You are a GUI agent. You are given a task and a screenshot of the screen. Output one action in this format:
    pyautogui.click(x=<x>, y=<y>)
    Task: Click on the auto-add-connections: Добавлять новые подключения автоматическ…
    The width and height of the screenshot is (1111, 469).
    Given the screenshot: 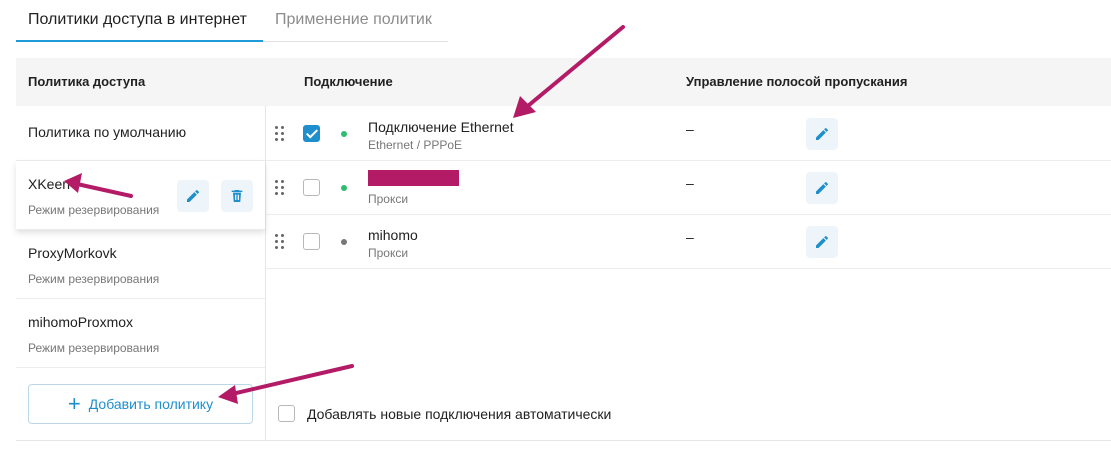 What is the action you would take?
    pyautogui.click(x=444, y=413)
    